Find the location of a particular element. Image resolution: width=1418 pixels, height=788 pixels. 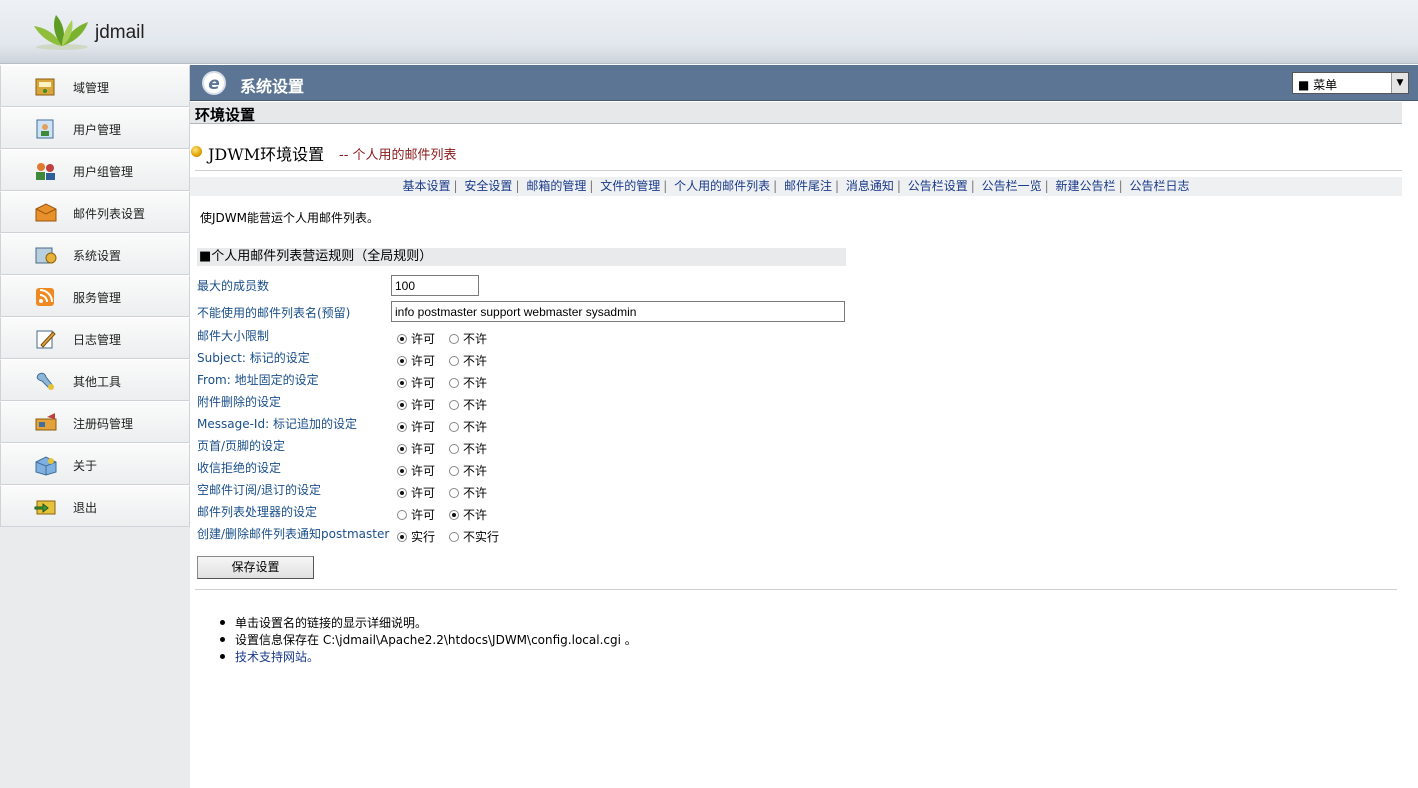

setting-label: Message-Id: 标记追加的设定 is located at coordinates (277, 423).